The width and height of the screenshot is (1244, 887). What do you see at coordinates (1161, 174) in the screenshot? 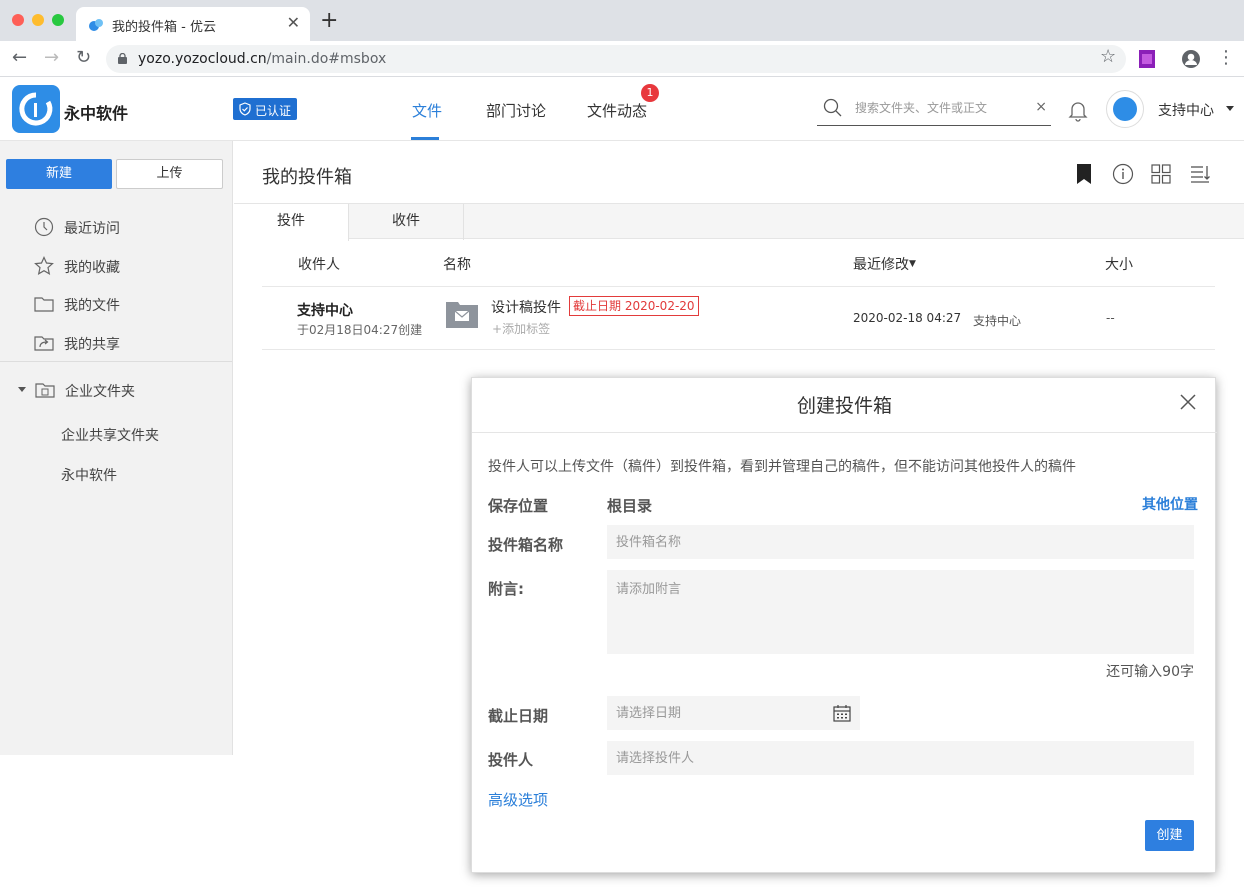
I see `grid-view-icon` at bounding box center [1161, 174].